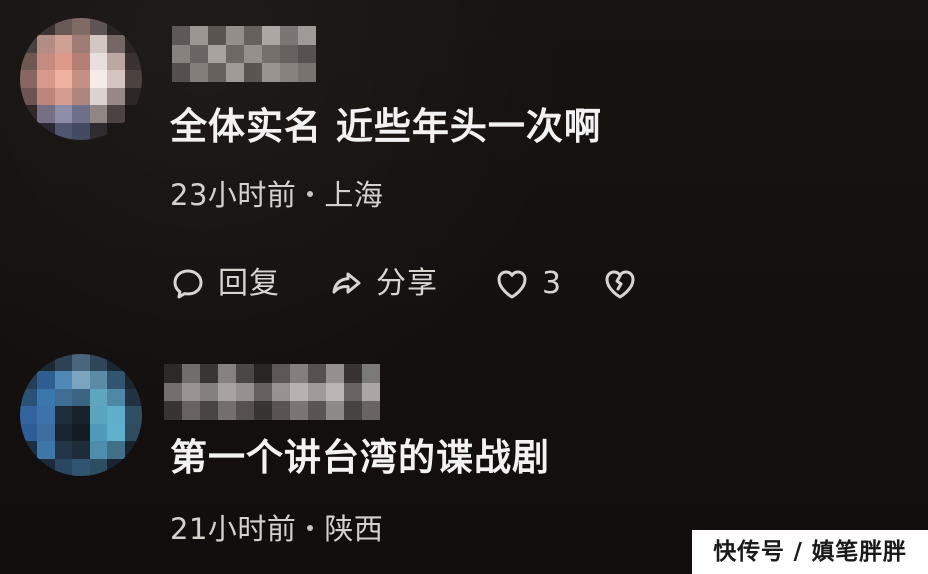 The width and height of the screenshot is (928, 574). I want to click on comment-time: 21小时前, so click(233, 529).